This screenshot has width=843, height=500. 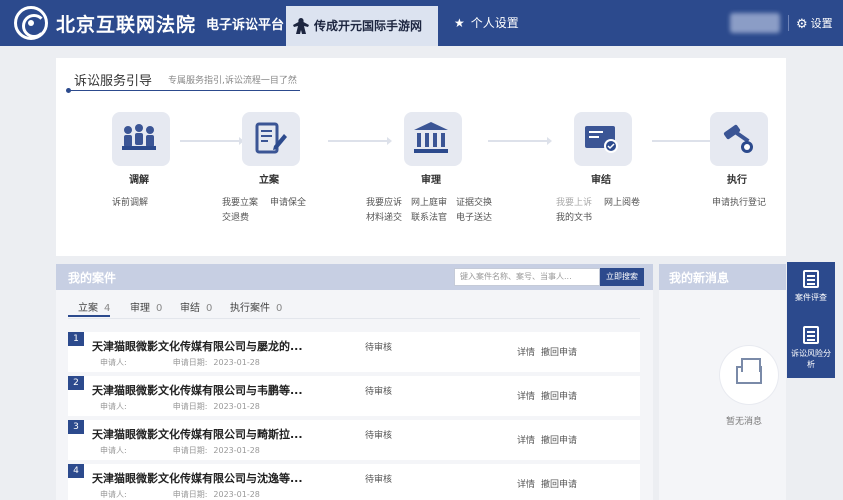 What do you see at coordinates (76, 427) in the screenshot?
I see `case-number-badge: 3` at bounding box center [76, 427].